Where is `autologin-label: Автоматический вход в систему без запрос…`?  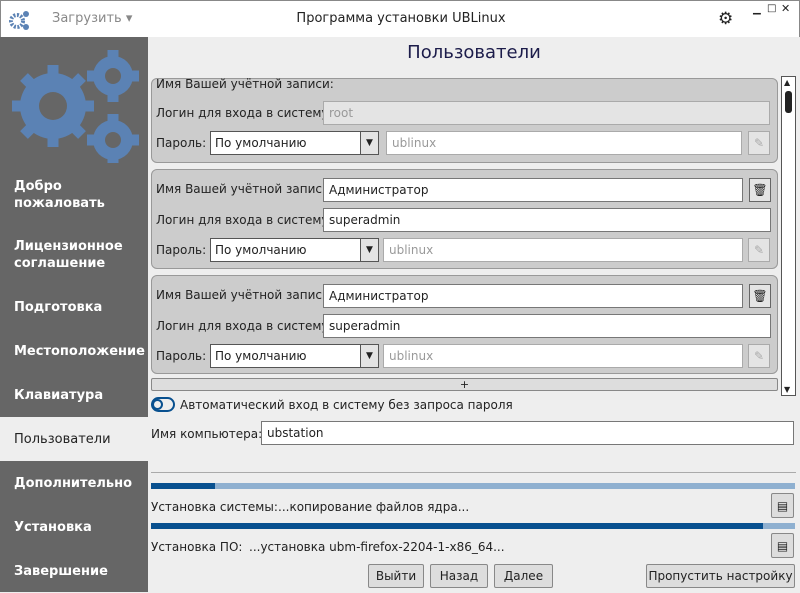
autologin-label: Автоматический вход в систему без запрос… is located at coordinates (346, 405).